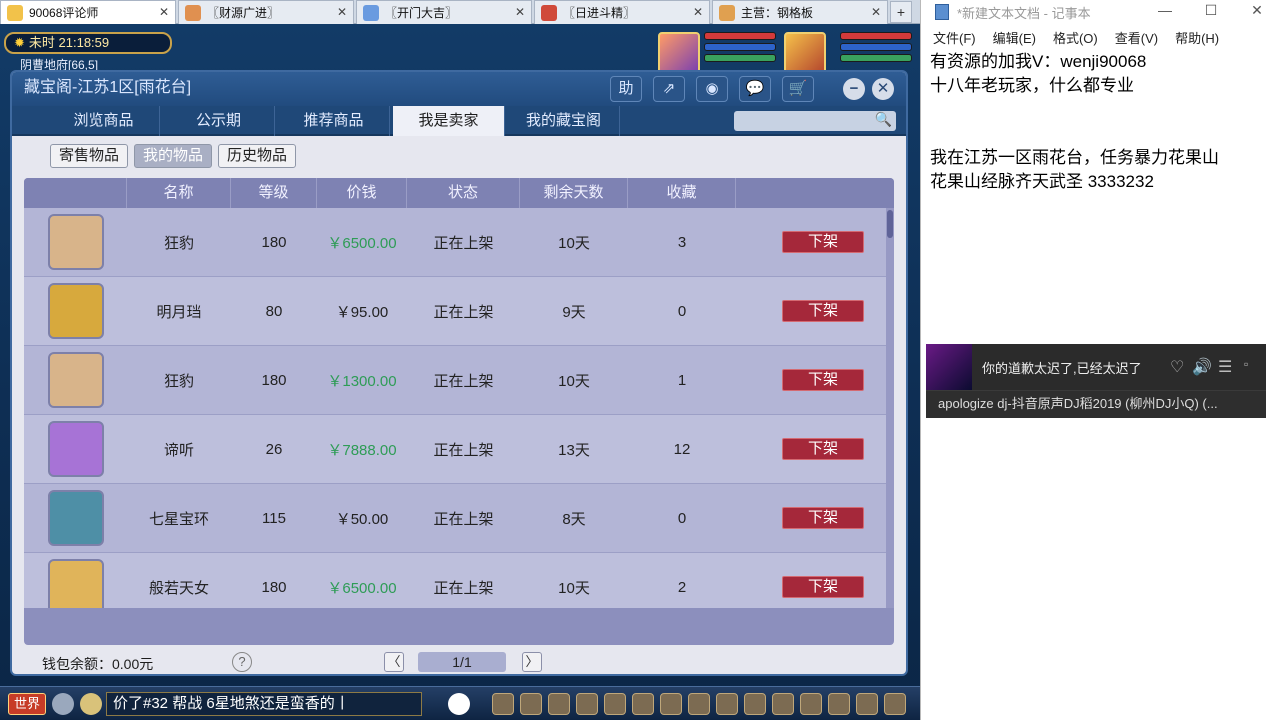 This screenshot has width=1280, height=720. What do you see at coordinates (219, 121) in the screenshot?
I see `tab-publicity: 公示期` at bounding box center [219, 121].